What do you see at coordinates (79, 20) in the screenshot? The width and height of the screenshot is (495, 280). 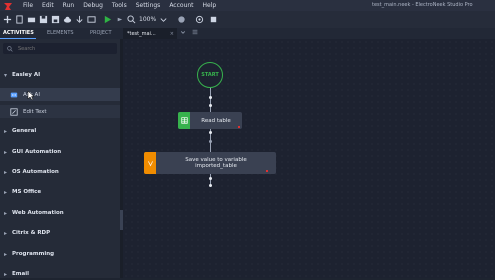 I see `download-icon` at bounding box center [79, 20].